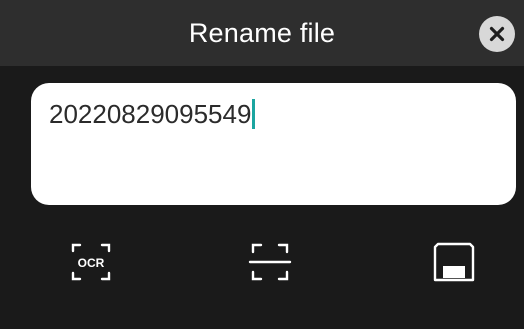 This screenshot has height=329, width=524. I want to click on text-caret, so click(254, 114).